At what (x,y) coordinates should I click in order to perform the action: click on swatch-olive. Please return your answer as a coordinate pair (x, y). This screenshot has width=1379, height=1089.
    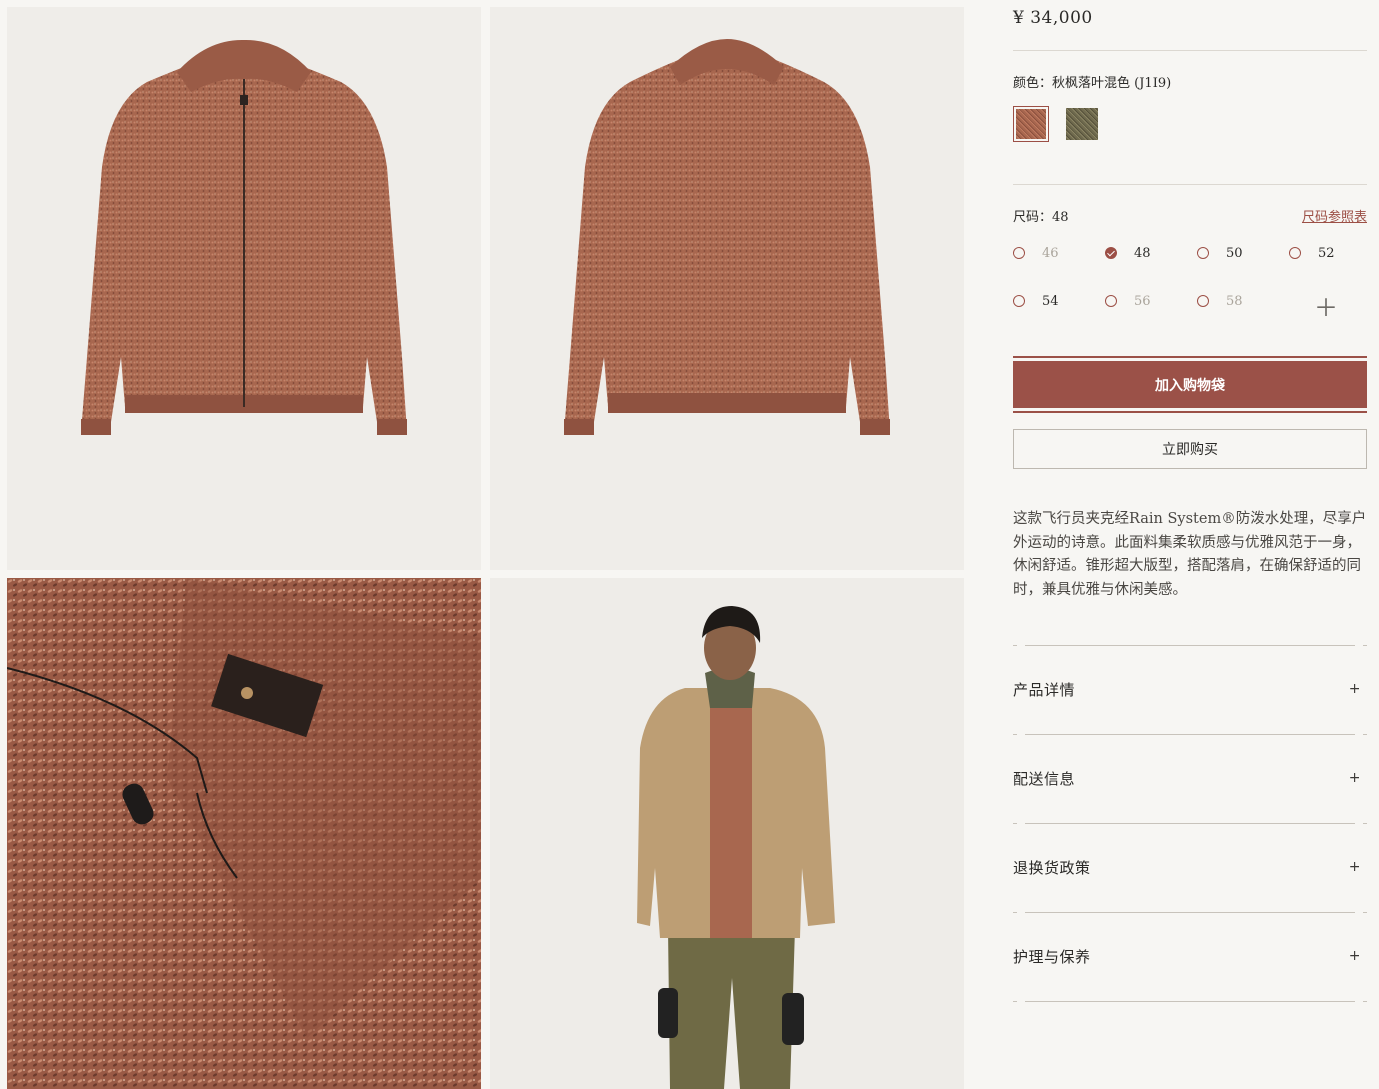
    Looking at the image, I should click on (1082, 124).